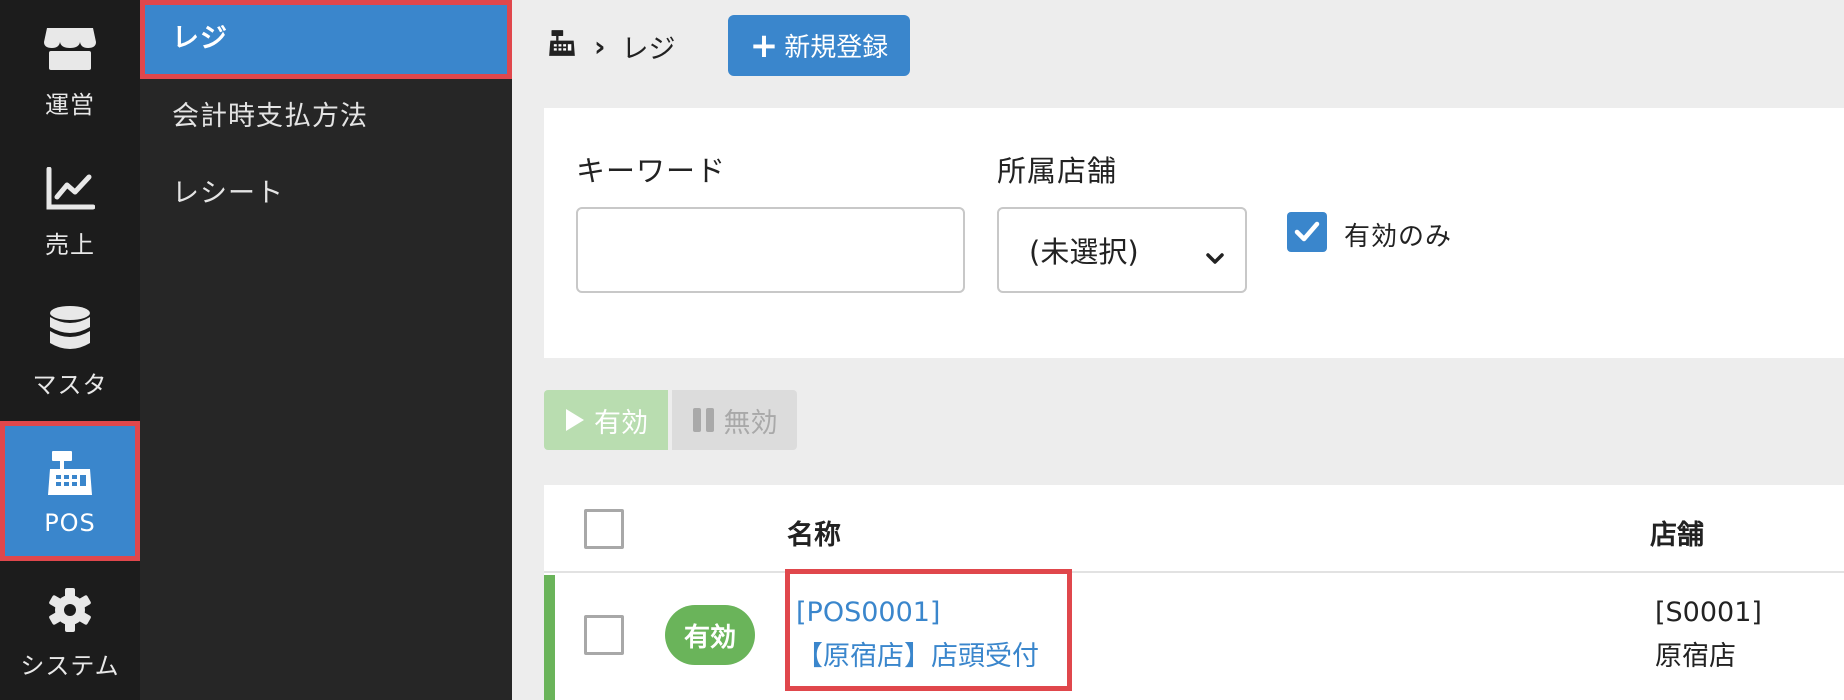 This screenshot has width=1844, height=700. I want to click on checkmark-icon, so click(1307, 231).